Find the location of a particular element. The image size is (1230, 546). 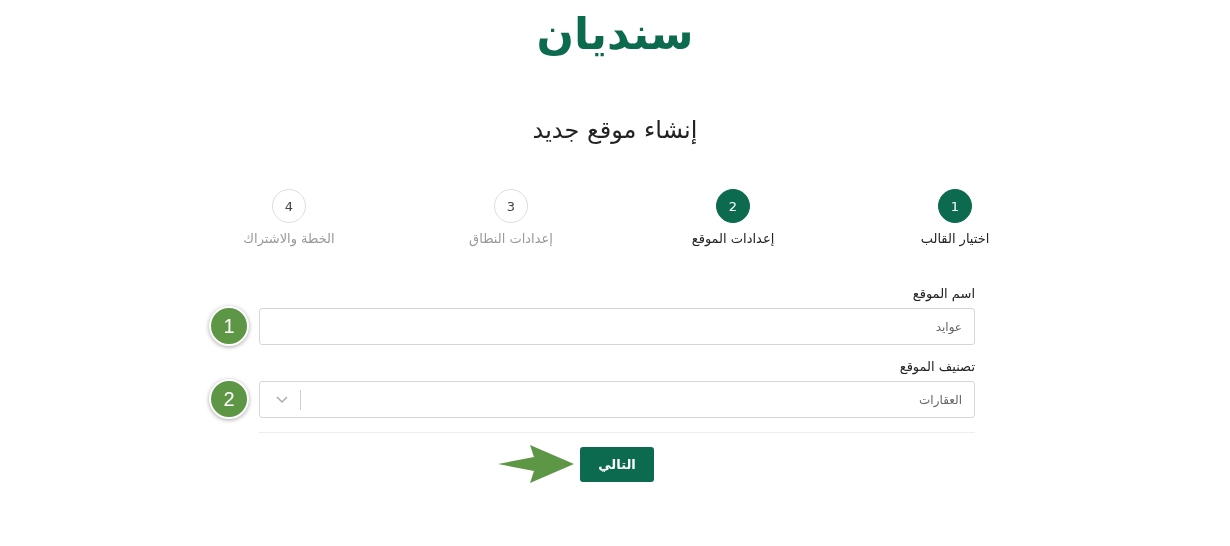

arrow-icon is located at coordinates (536, 464).